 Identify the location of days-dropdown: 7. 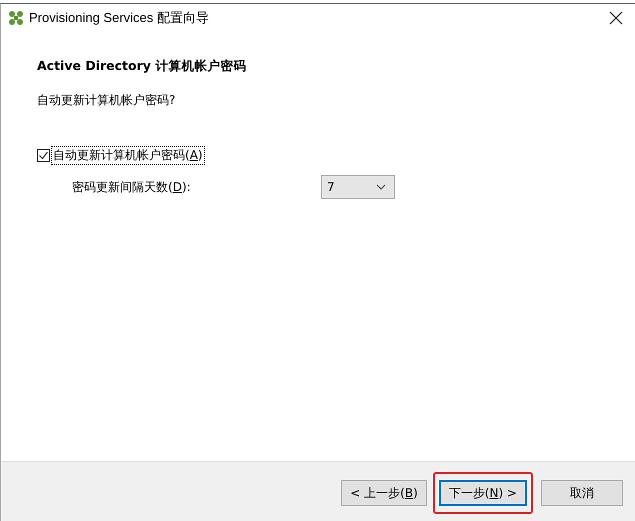
(358, 187).